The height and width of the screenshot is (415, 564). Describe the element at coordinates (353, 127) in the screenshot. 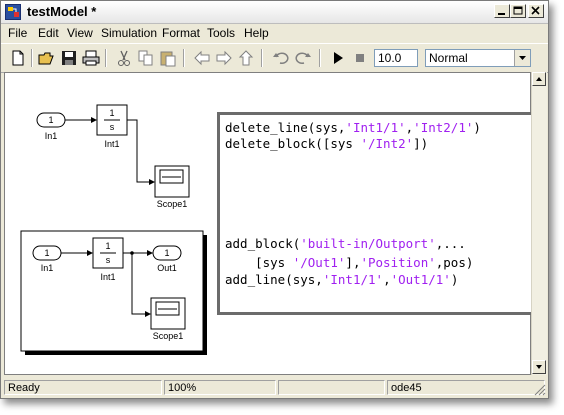

I see `code-line-delete-line: delete_line(sys,'Int1/1','Int2/1')` at that location.